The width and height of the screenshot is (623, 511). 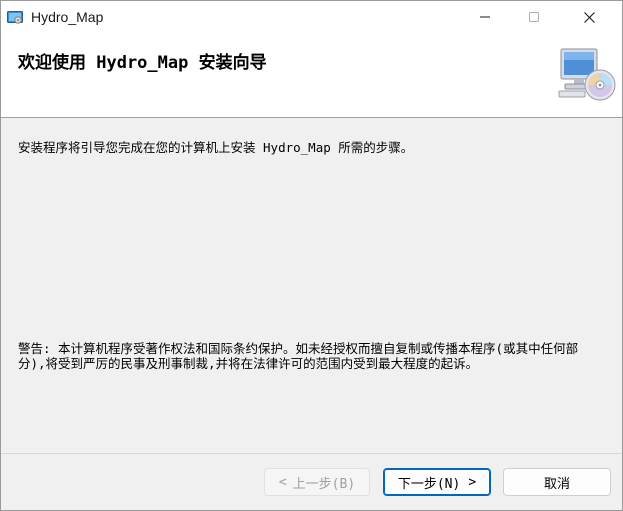 I want to click on next-button: 下一步(N) >, so click(x=437, y=482).